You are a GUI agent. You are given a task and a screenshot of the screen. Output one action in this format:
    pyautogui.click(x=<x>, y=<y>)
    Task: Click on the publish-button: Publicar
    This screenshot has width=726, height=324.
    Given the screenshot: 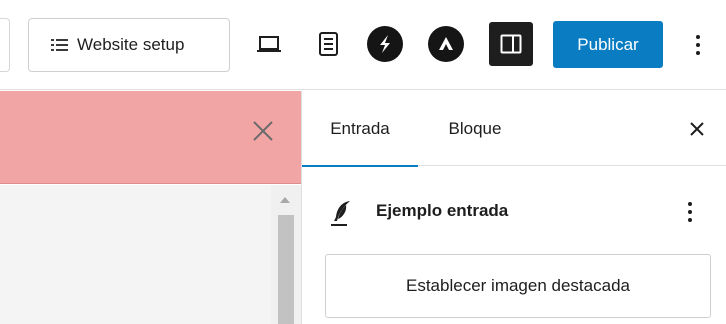 What is the action you would take?
    pyautogui.click(x=608, y=44)
    